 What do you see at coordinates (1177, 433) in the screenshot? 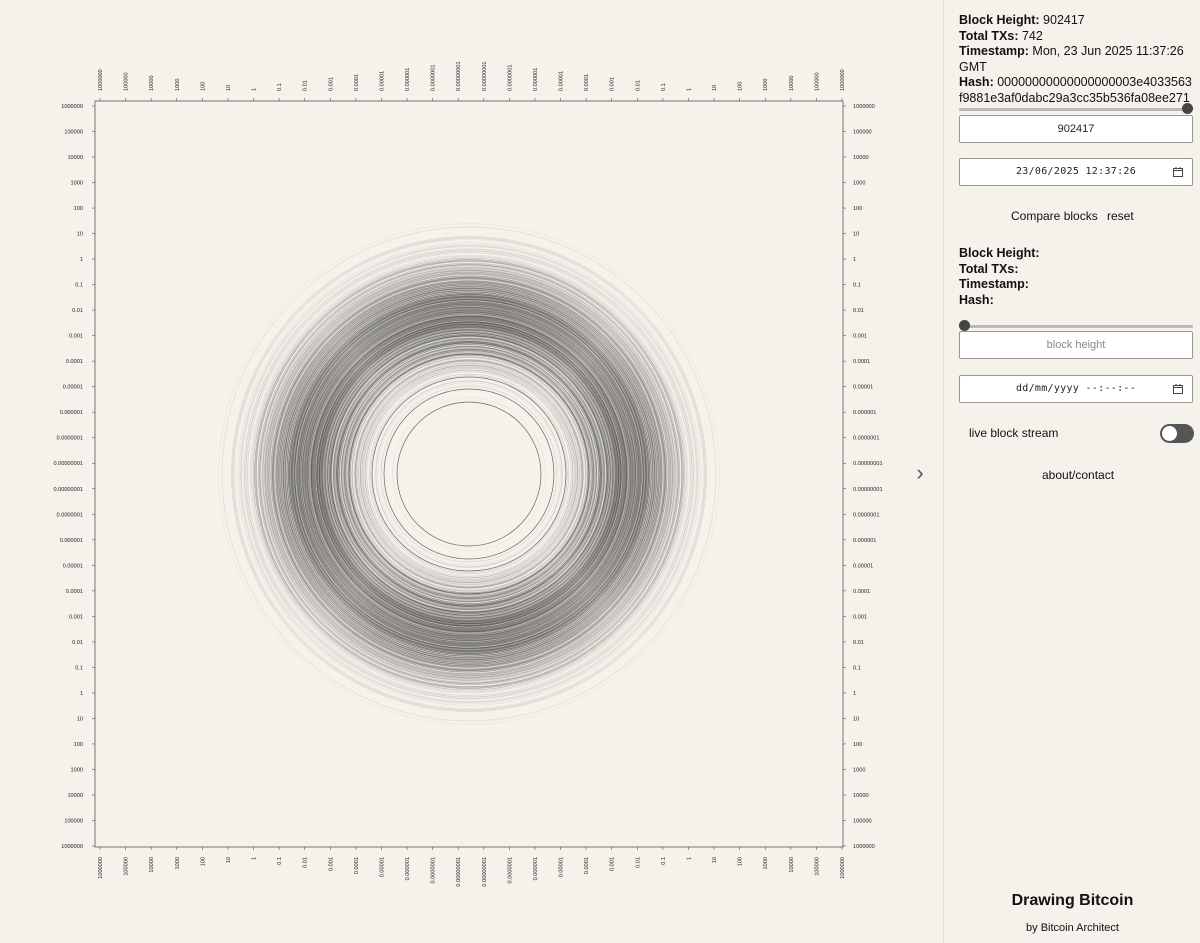
I see `live-stream-toggle` at bounding box center [1177, 433].